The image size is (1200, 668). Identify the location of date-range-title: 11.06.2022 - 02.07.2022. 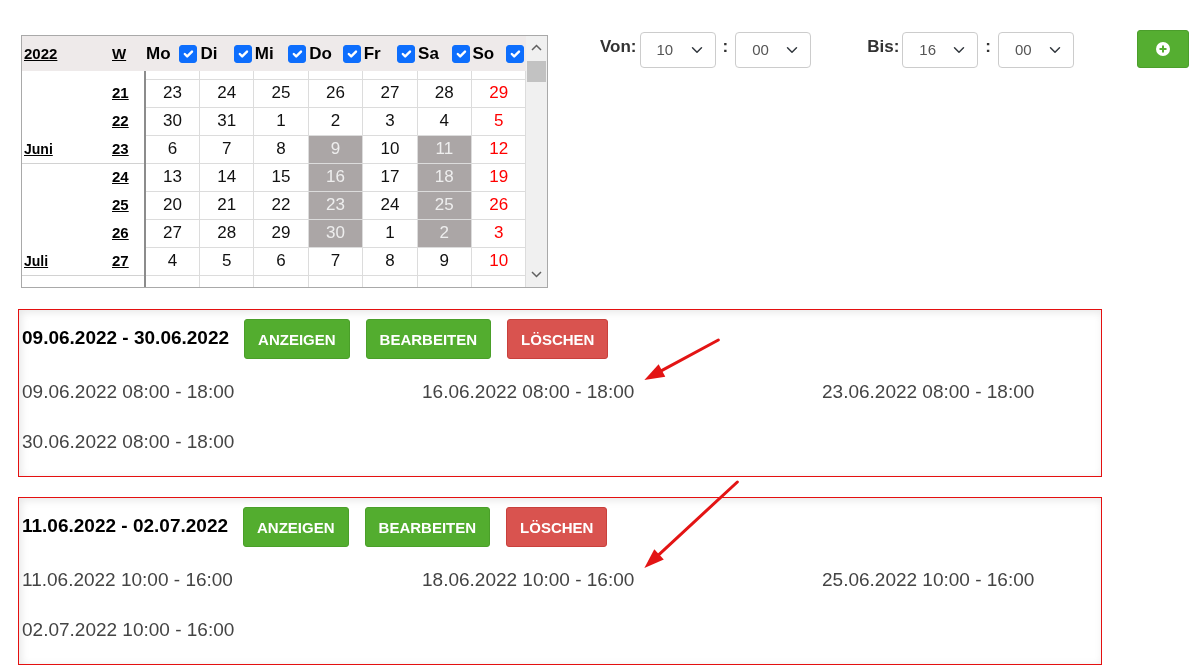
(125, 525).